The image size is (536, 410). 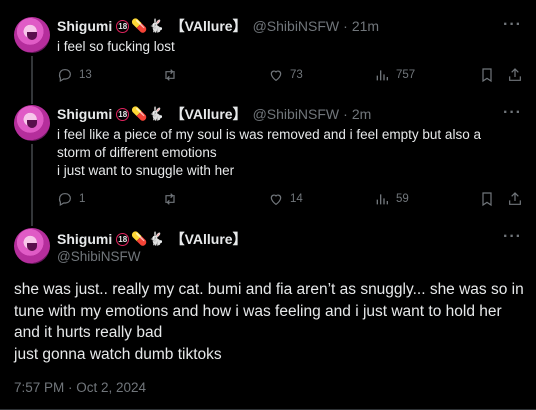 I want to click on like-count: 14, so click(x=296, y=199).